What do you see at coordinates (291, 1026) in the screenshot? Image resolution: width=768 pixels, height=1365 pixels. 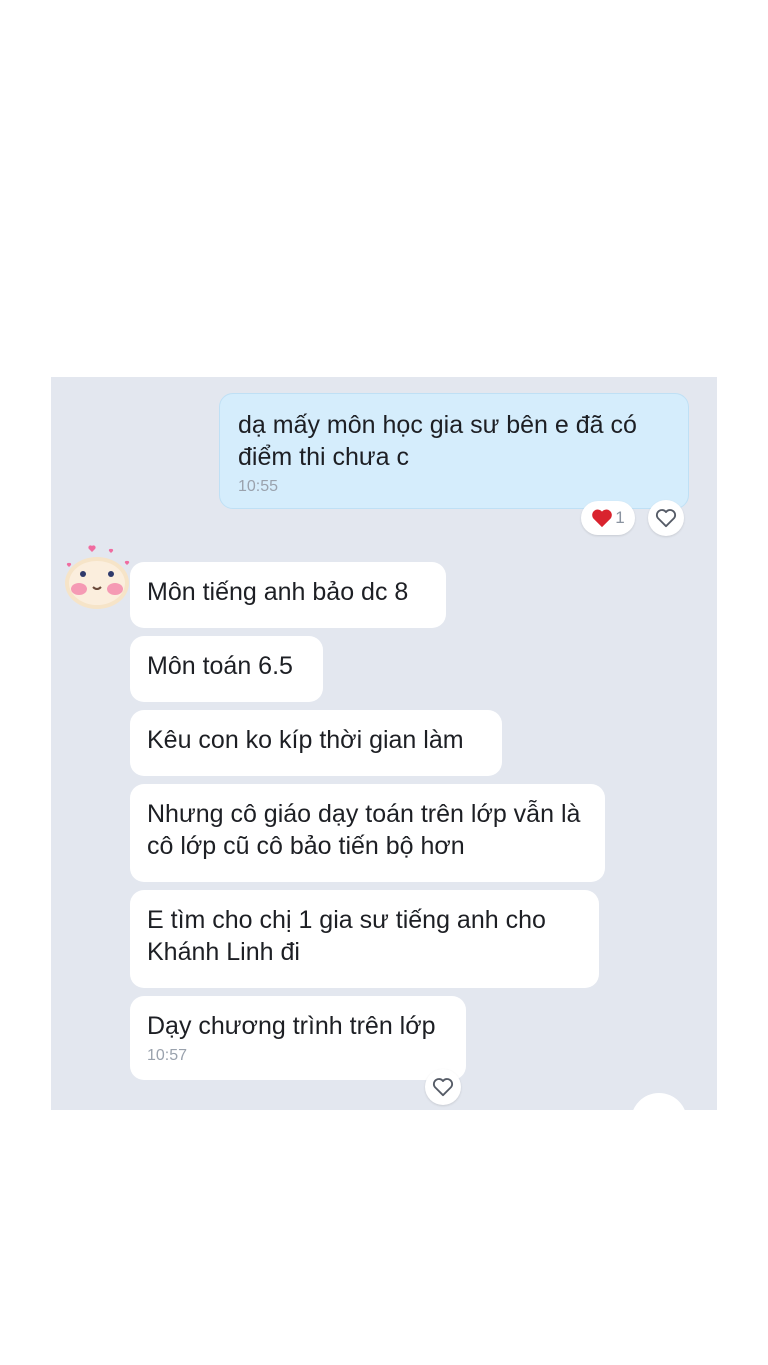 I see `message-text: Dạy chương trình trên lớp` at bounding box center [291, 1026].